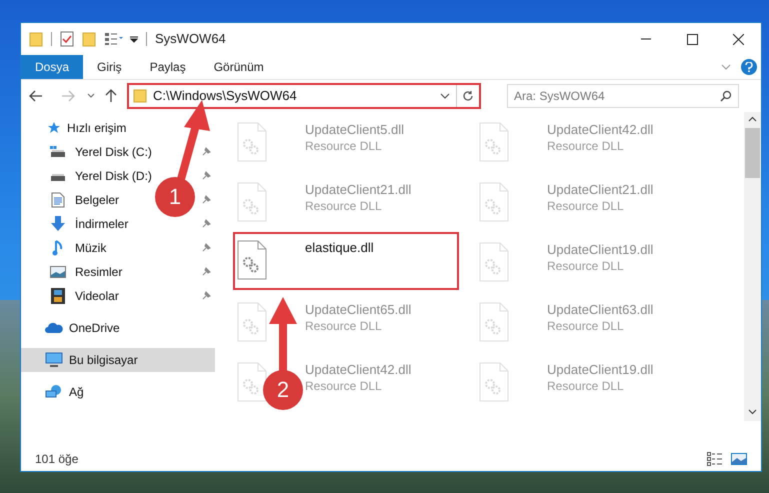 The width and height of the screenshot is (769, 493). Describe the element at coordinates (111, 96) in the screenshot. I see `up-arrow-icon` at that location.